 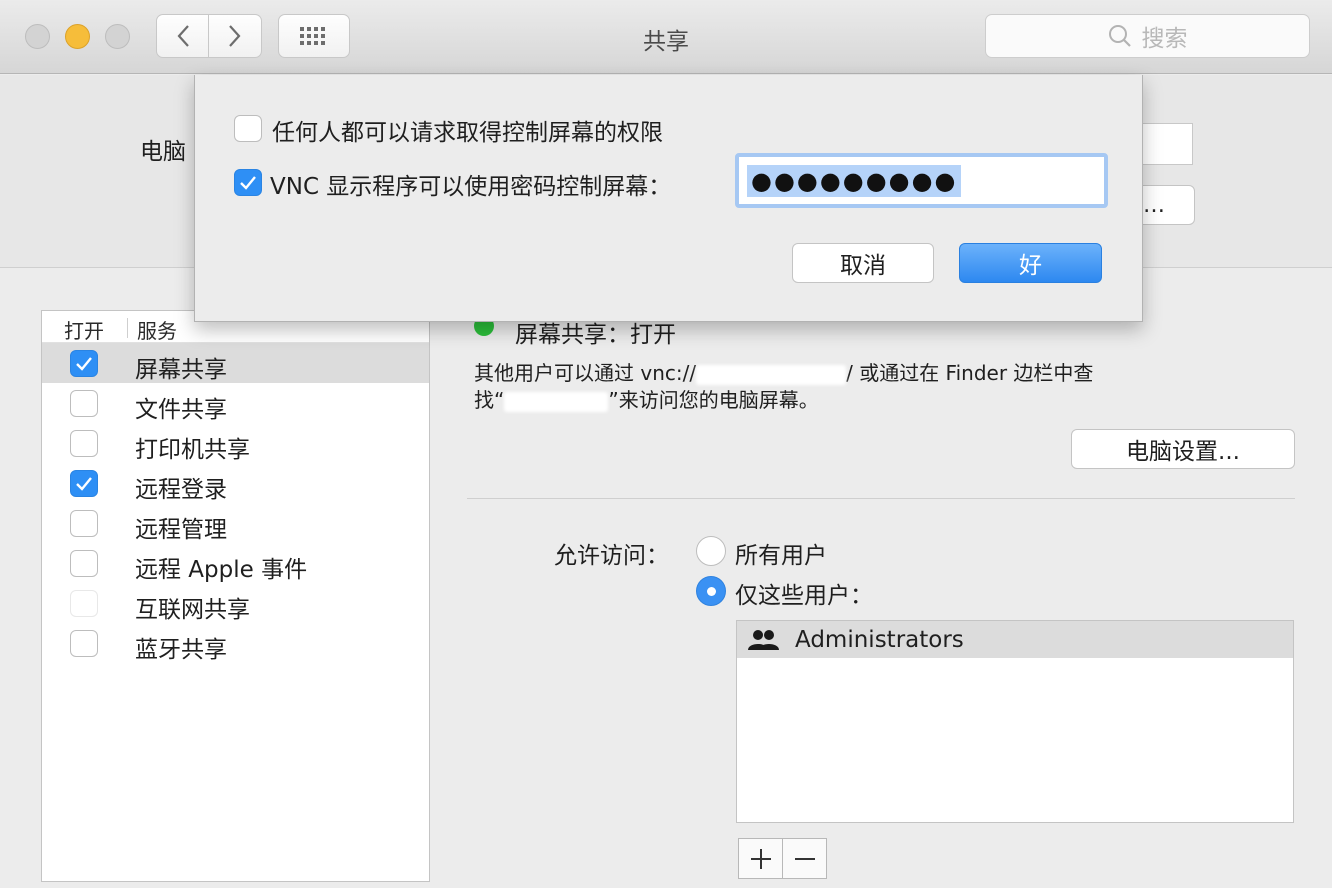 I want to click on password-mask: ●●●●●●●●●, so click(x=854, y=180).